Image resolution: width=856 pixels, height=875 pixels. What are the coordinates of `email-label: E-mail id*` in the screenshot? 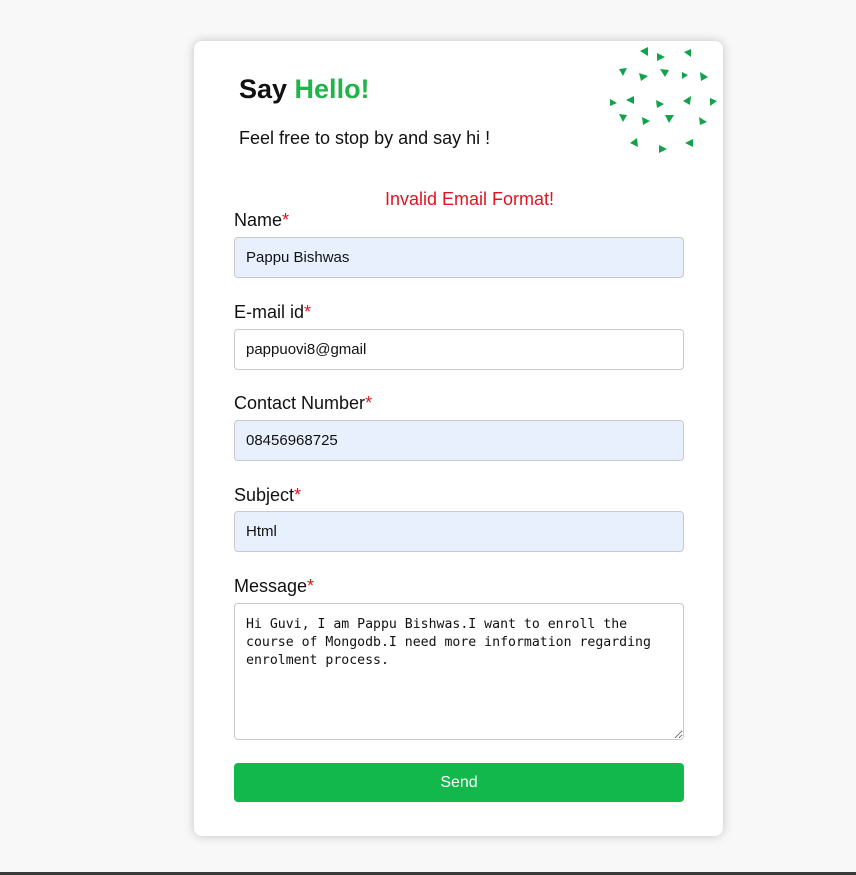 It's located at (272, 312).